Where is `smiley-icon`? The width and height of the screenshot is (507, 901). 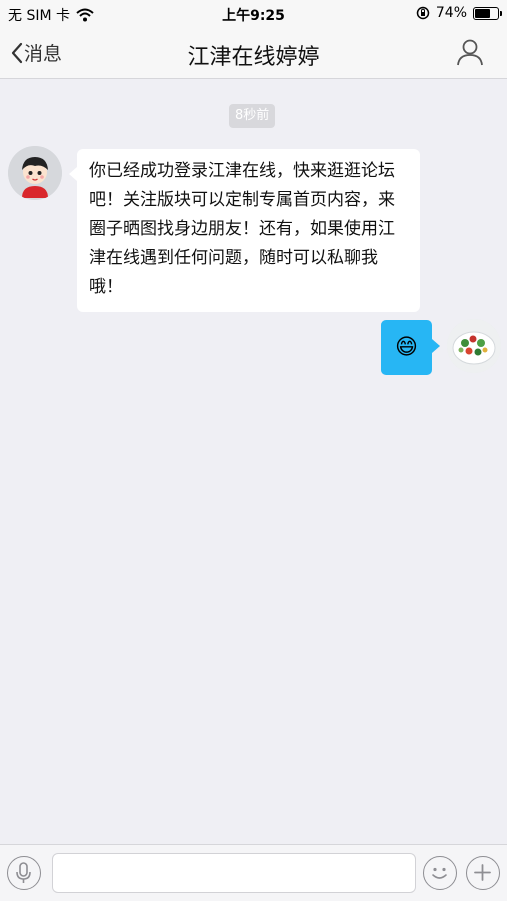
smiley-icon is located at coordinates (440, 872).